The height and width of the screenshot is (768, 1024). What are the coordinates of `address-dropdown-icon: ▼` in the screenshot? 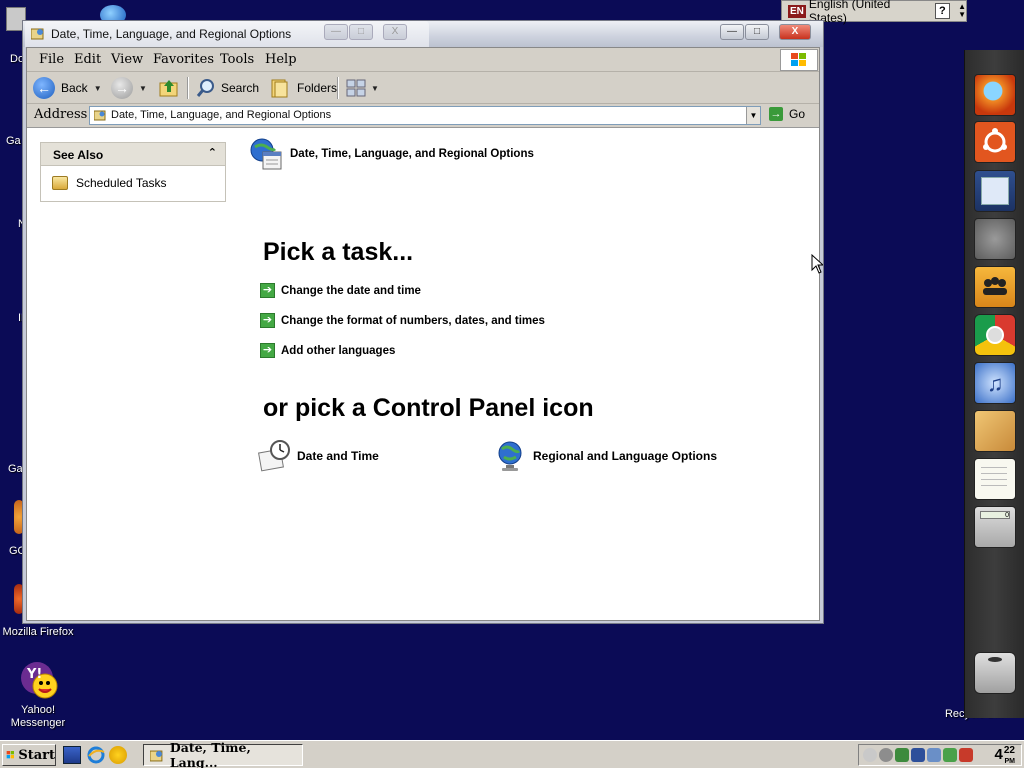 It's located at (753, 115).